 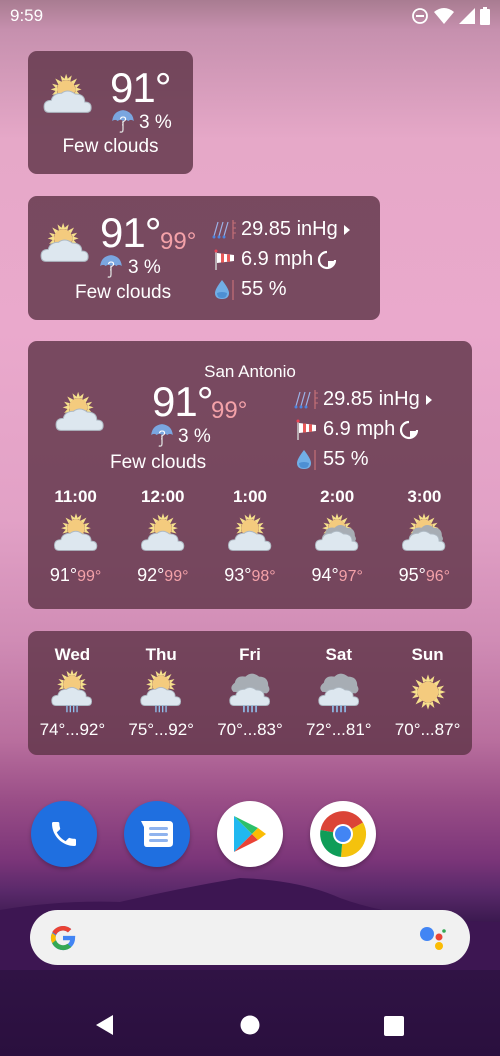 I want to click on wifi-icon, so click(x=444, y=16).